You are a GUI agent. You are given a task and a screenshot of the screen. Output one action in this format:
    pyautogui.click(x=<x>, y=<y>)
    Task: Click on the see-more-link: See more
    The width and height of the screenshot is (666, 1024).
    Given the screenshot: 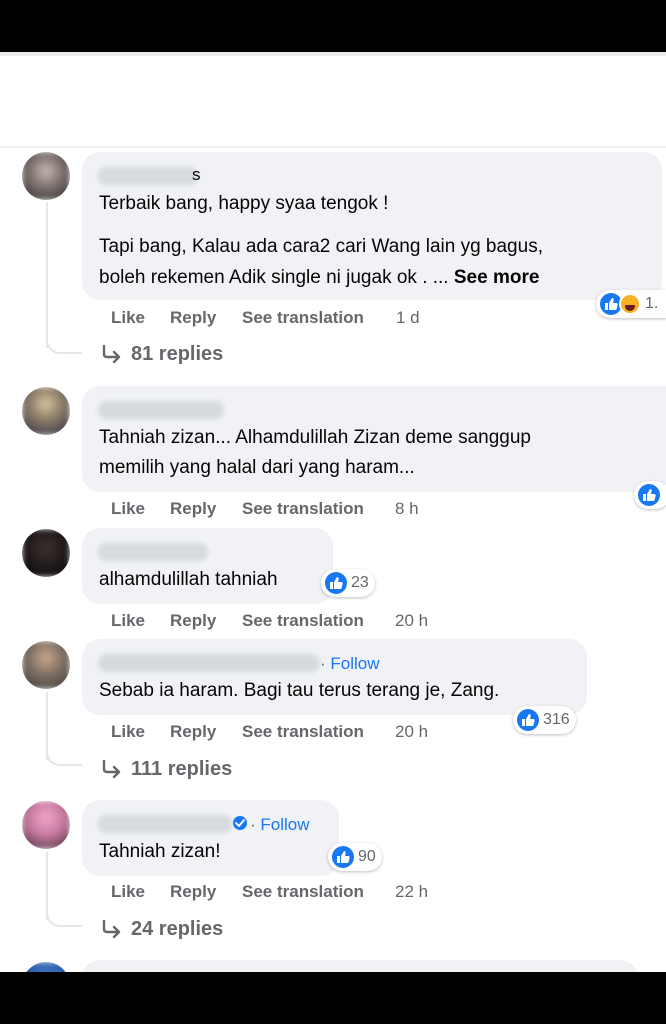 What is the action you would take?
    pyautogui.click(x=497, y=277)
    